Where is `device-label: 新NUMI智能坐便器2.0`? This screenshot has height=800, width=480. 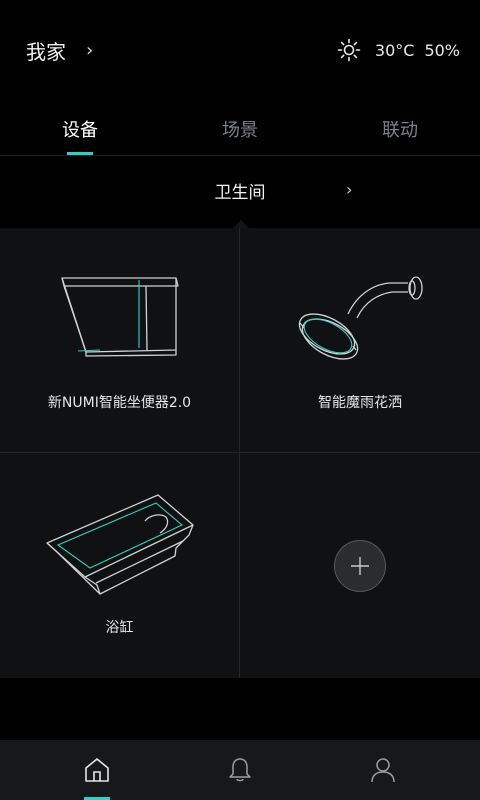
device-label: 新NUMI智能坐便器2.0 is located at coordinates (119, 403).